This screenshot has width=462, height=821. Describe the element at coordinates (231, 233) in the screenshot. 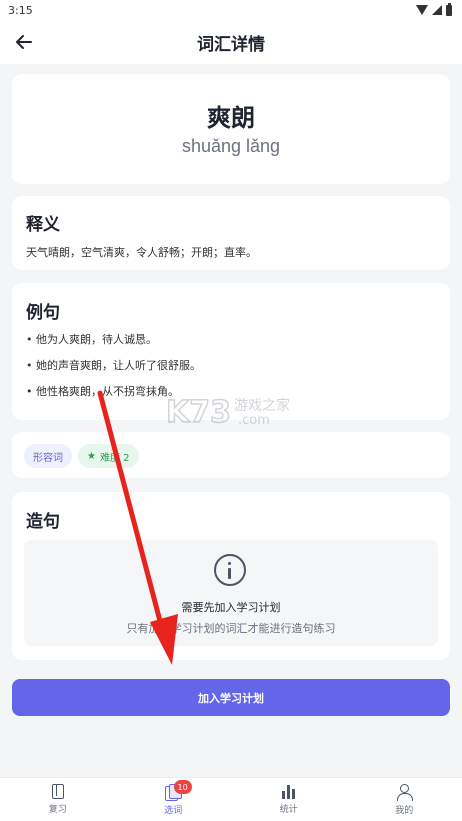

I see `meaning-card: 释义 天气晴朗，空气清爽，令人舒畅；开朗；直率。` at that location.